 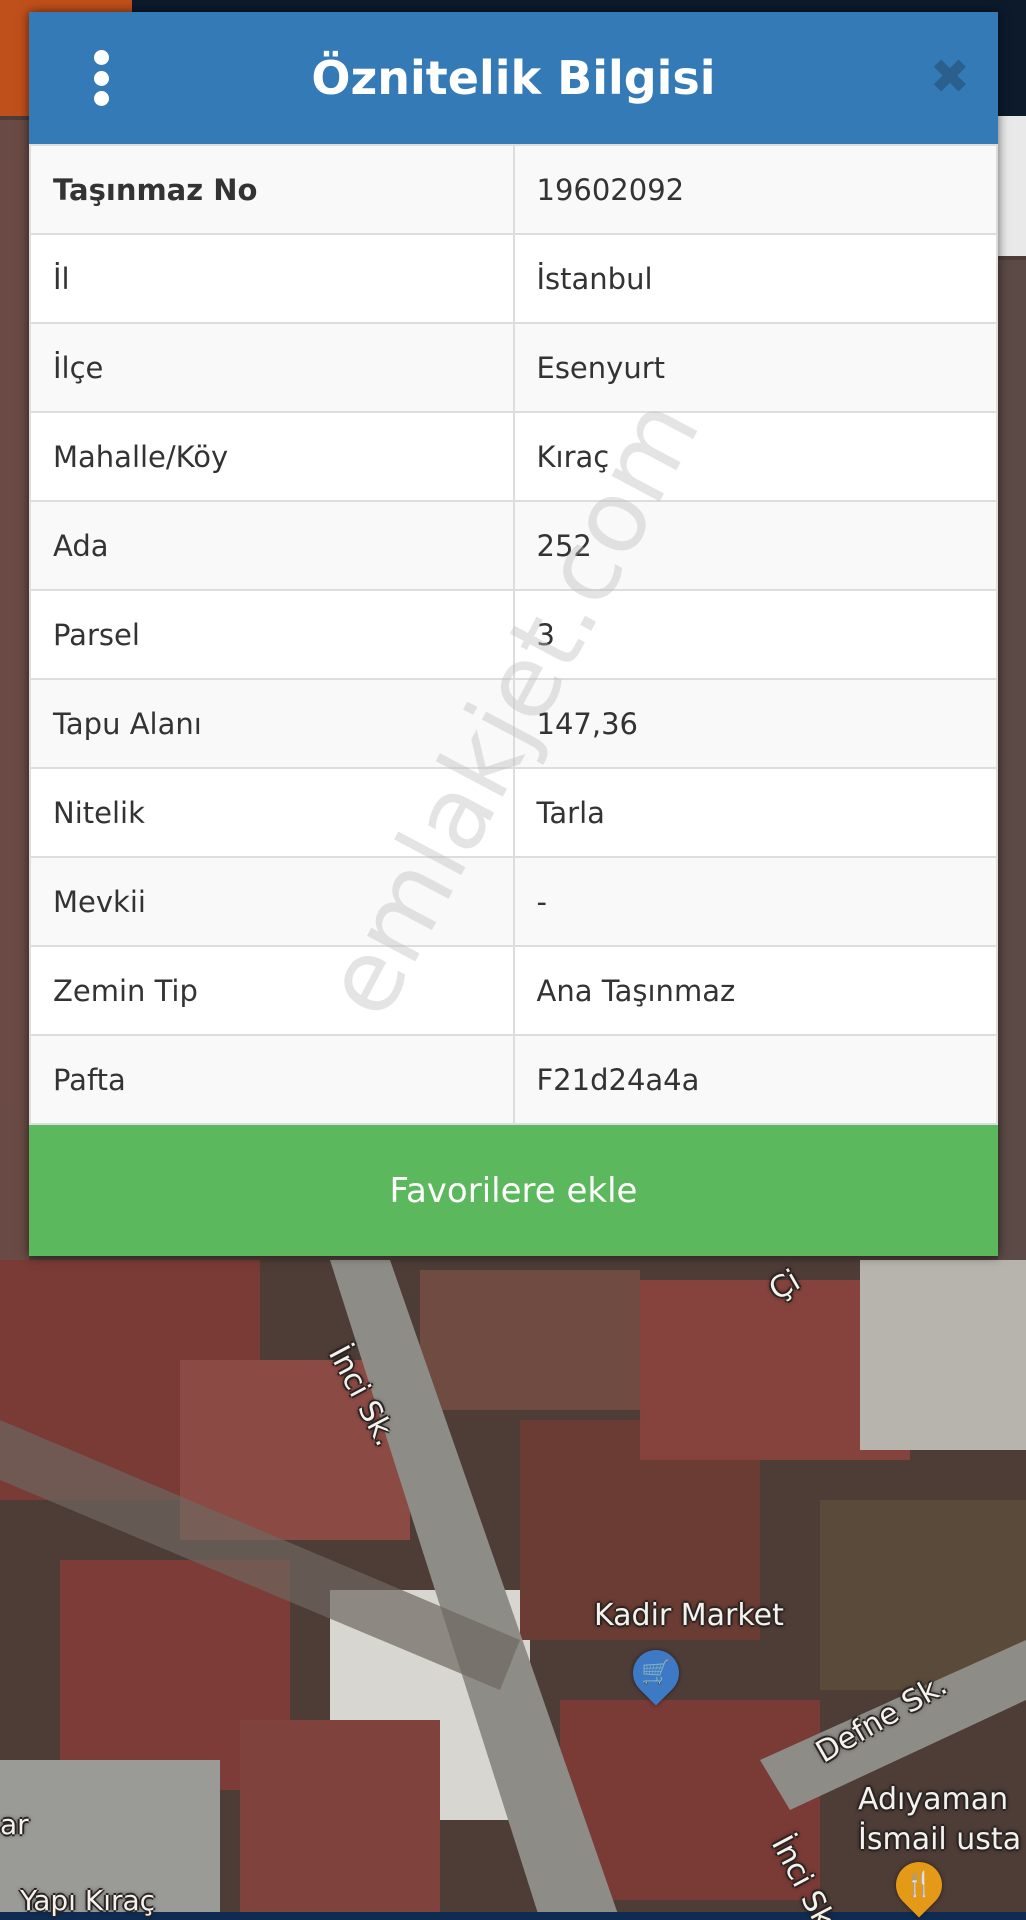 I want to click on attribute-key: Tapu Alanı, so click(x=272, y=723).